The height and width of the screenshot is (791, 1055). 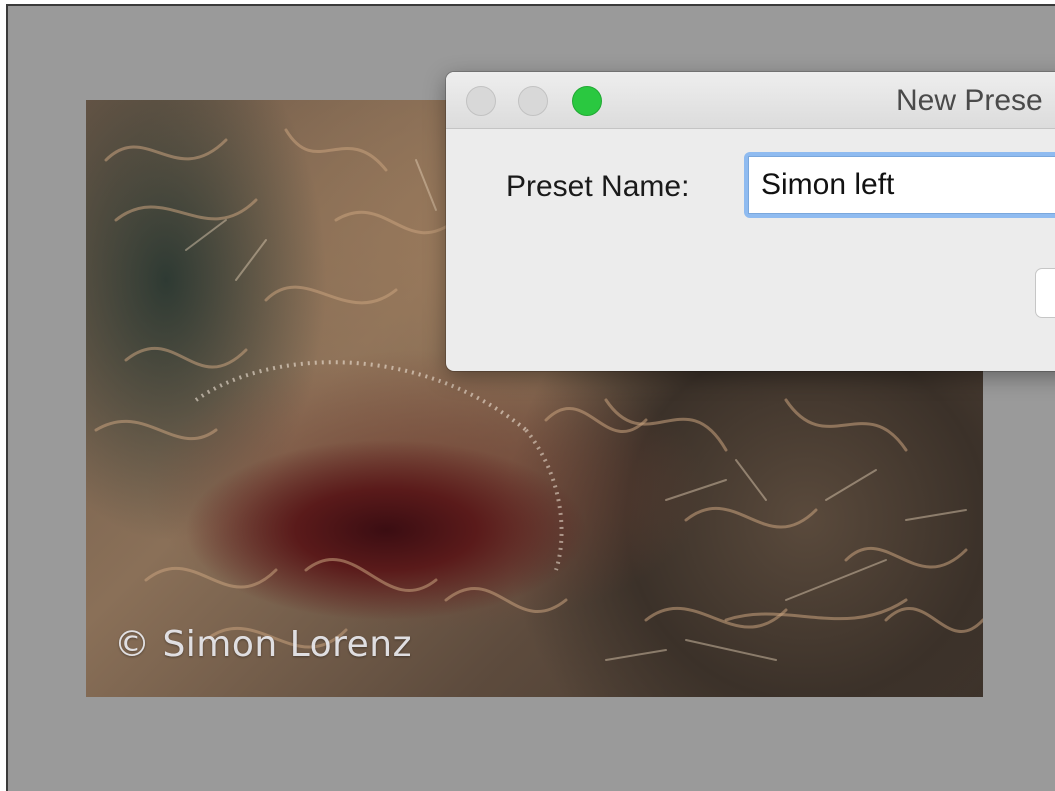 I want to click on window-minimize-icon, so click(x=533, y=101).